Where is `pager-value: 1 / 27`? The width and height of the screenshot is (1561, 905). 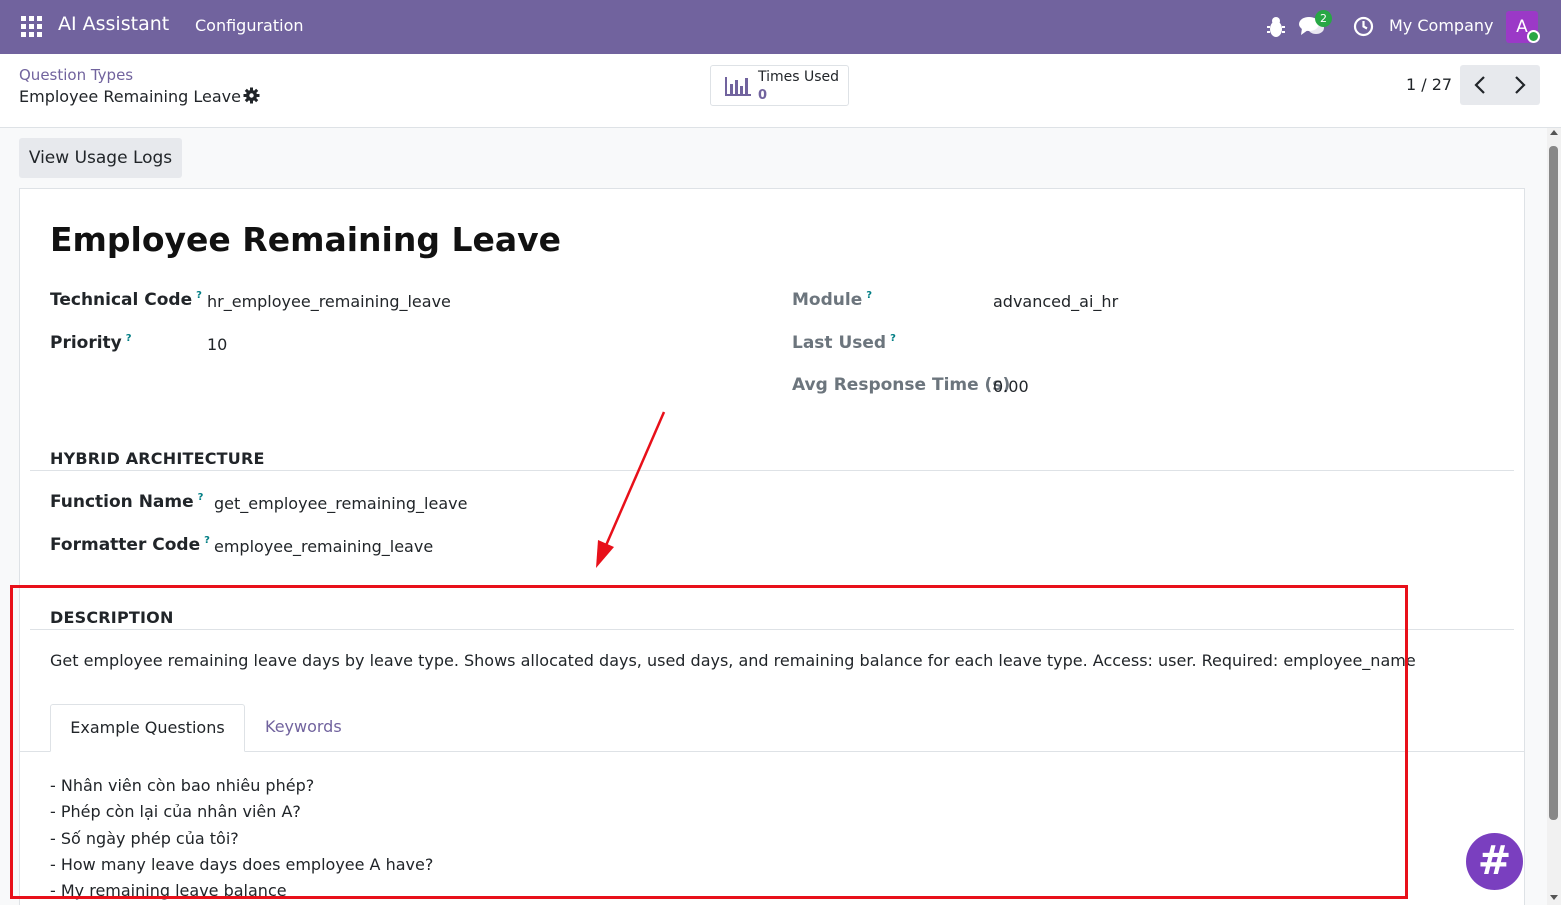
pager-value: 1 / 27 is located at coordinates (1429, 84).